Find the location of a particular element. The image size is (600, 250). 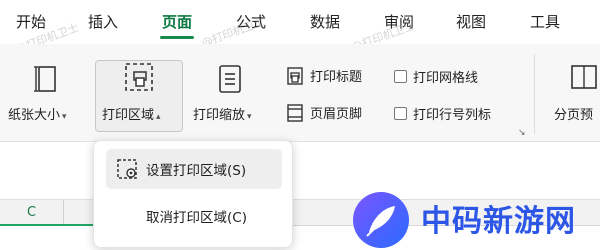

print-title-icon is located at coordinates (295, 75).